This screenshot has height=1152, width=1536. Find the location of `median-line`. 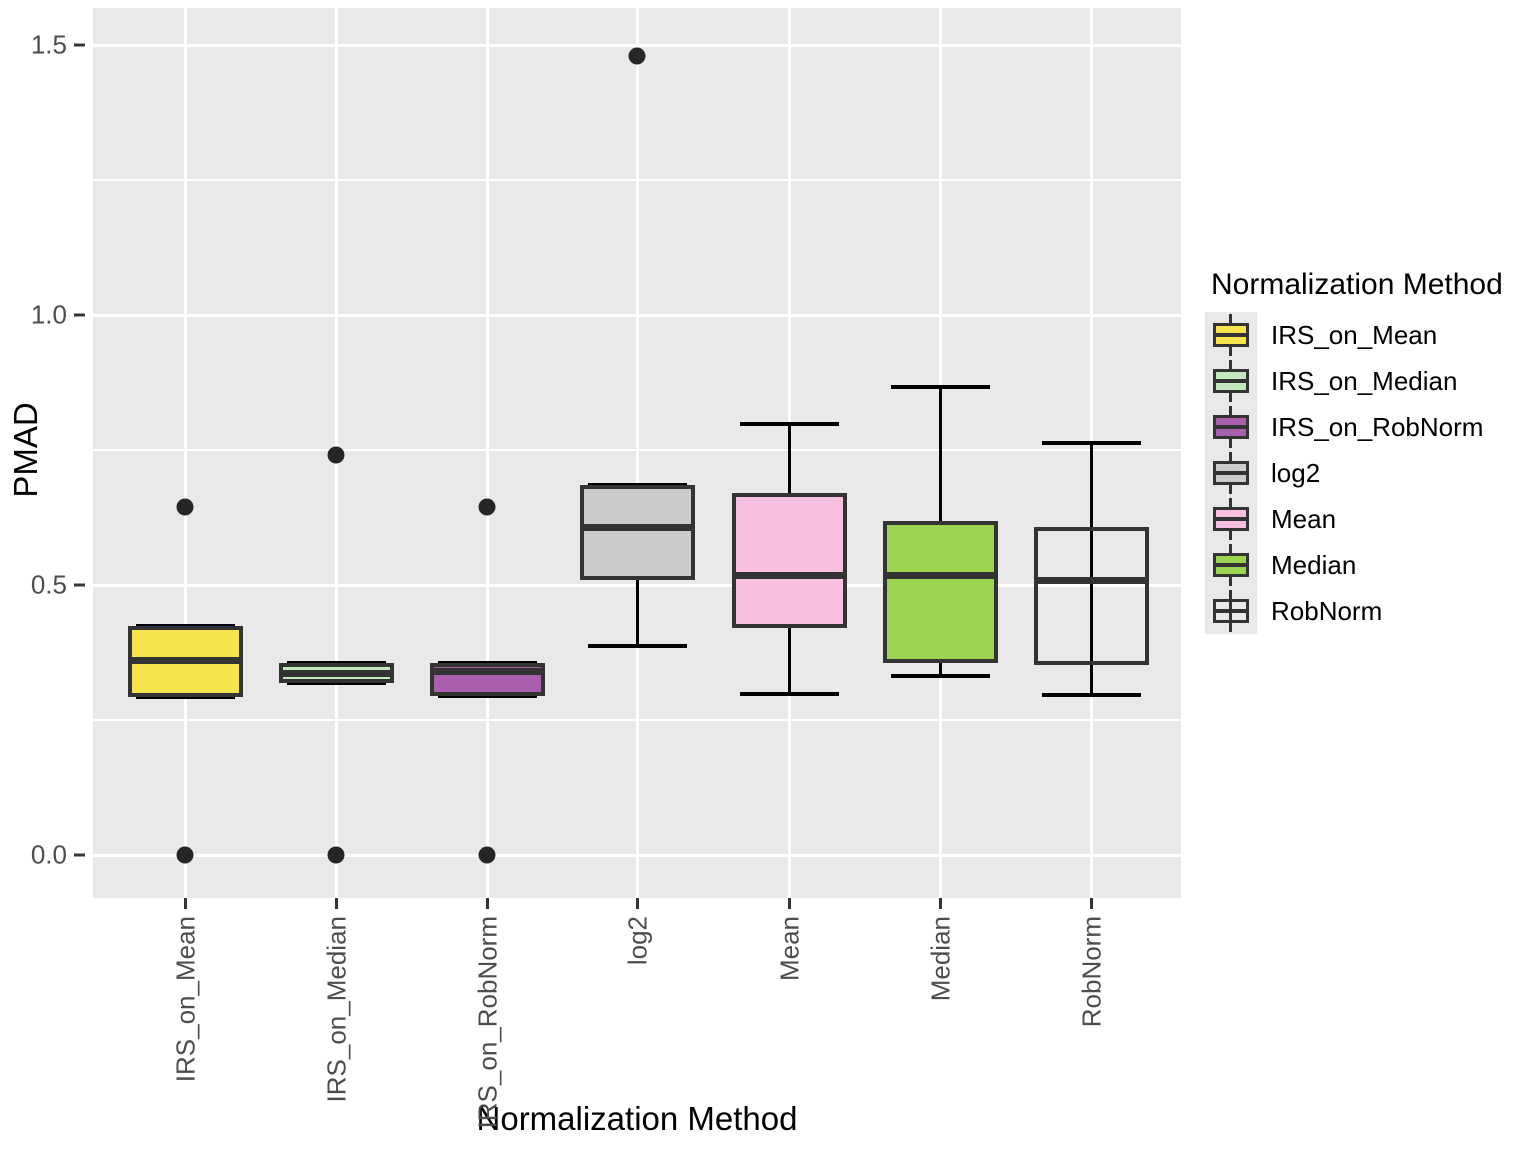

median-line is located at coordinates (1091, 581).